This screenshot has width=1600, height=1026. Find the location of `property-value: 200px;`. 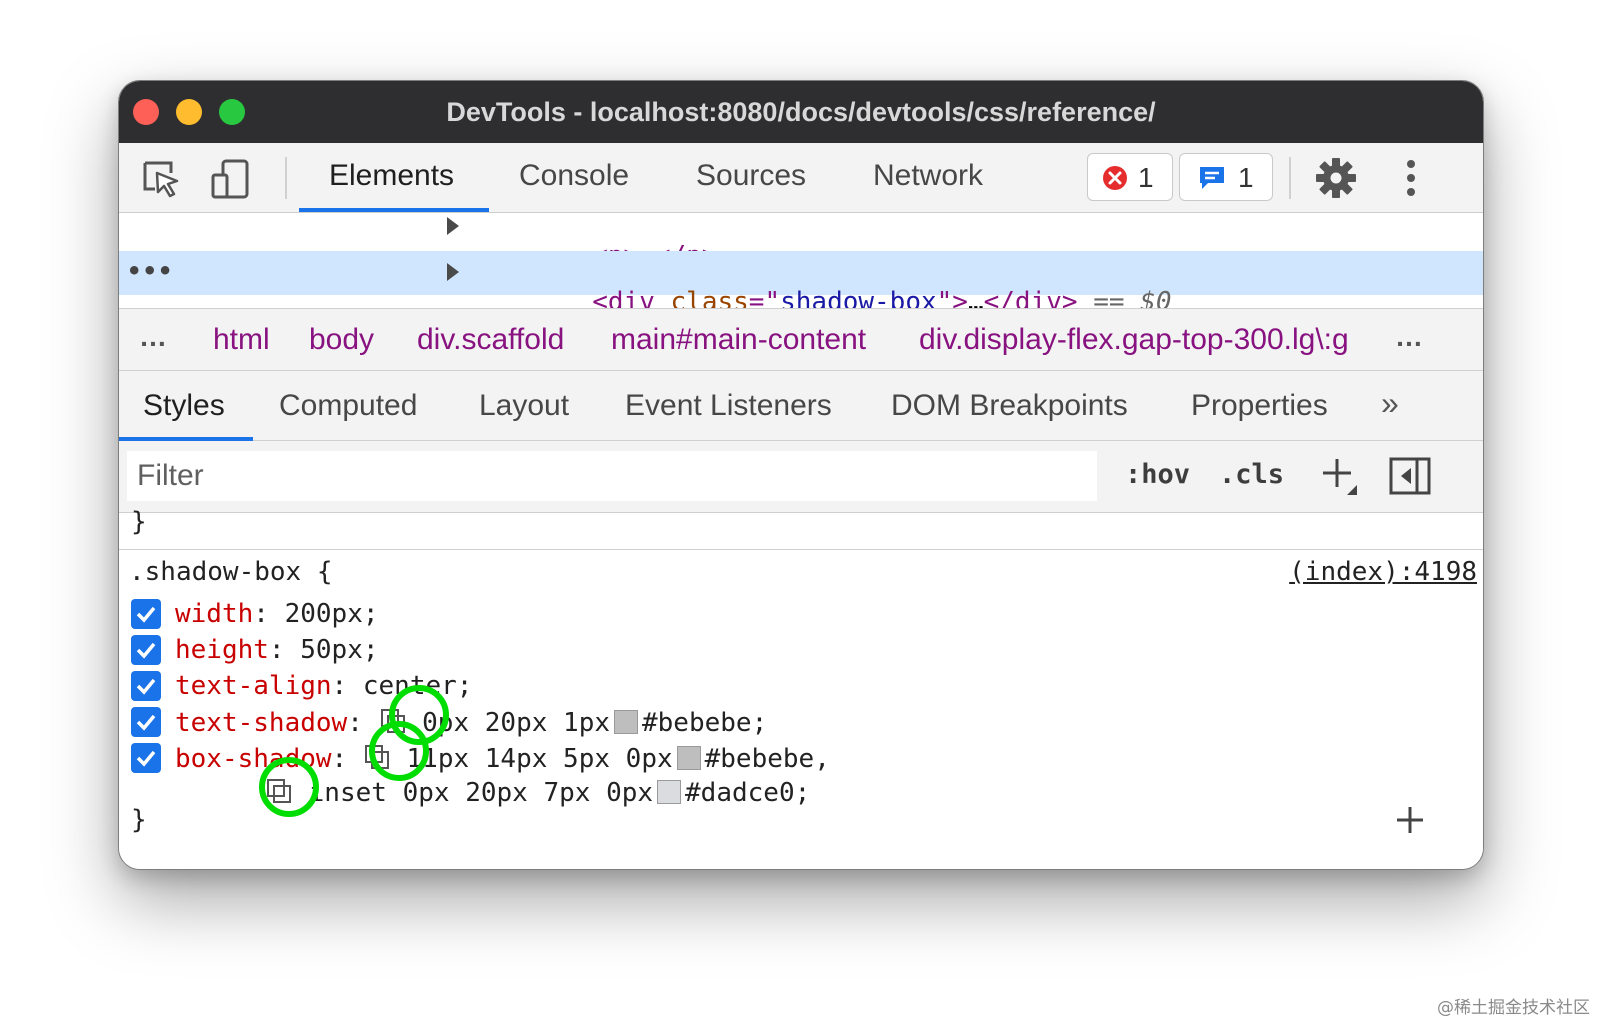

property-value: 200px; is located at coordinates (332, 614).